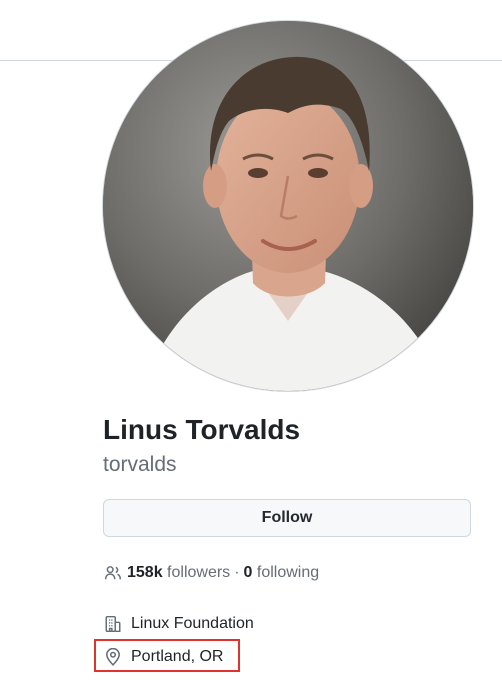  I want to click on follow-stats: 158k followers · 0 following, so click(211, 573).